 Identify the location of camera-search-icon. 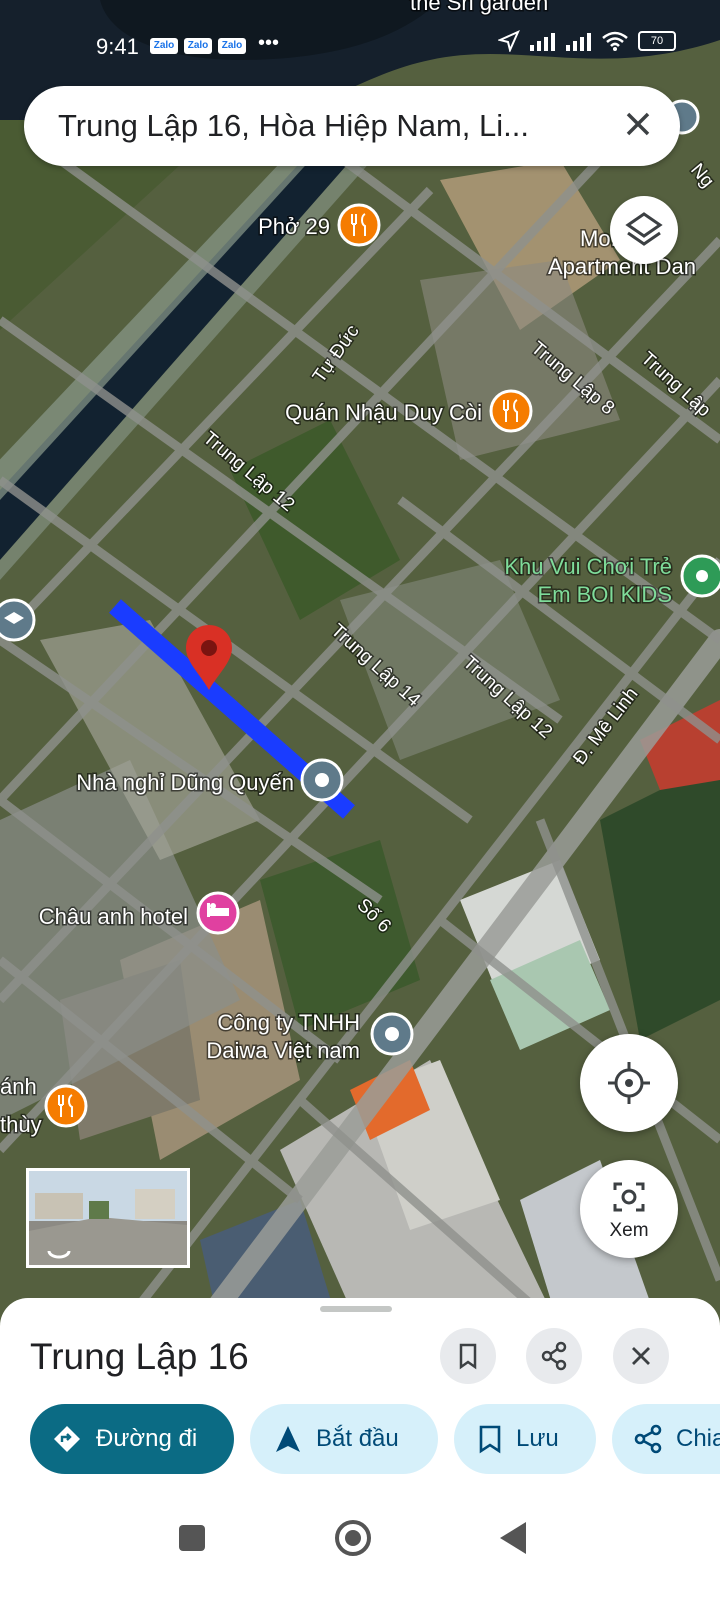
(629, 1197).